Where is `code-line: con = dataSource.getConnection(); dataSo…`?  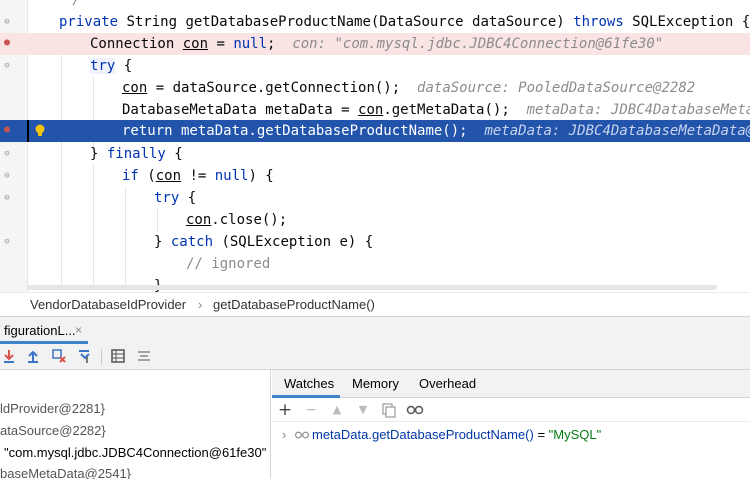
code-line: con = dataSource.getConnection(); dataSo… is located at coordinates (375, 88).